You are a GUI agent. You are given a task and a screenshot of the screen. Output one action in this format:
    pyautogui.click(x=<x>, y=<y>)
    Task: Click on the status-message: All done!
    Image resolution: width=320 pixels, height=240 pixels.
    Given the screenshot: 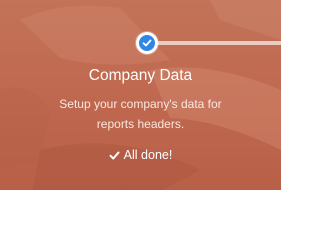 What is the action you would take?
    pyautogui.click(x=140, y=155)
    